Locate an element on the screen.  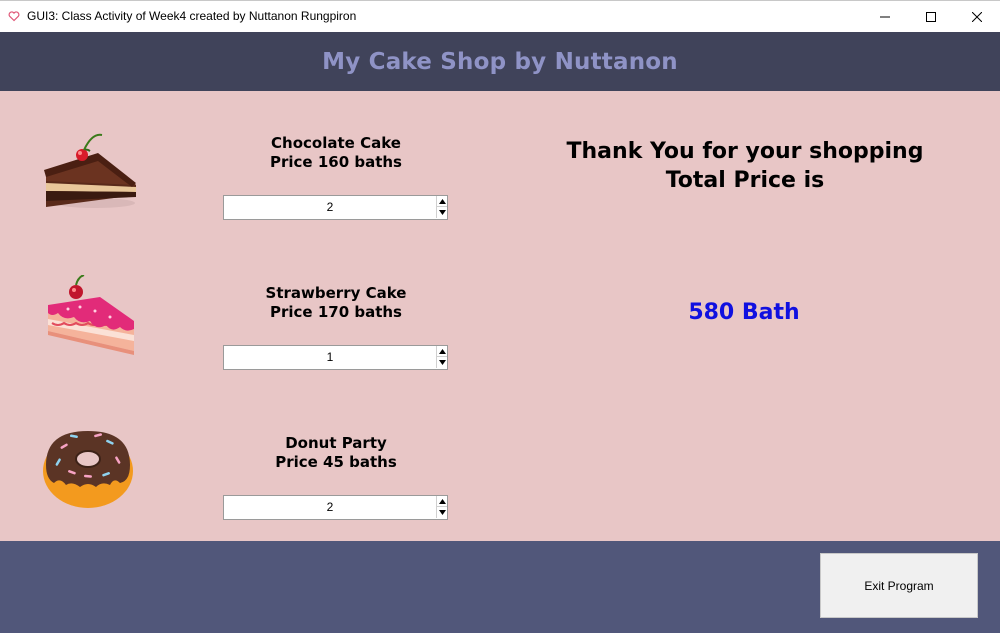
product-name-donut: Donut Party is located at coordinates (336, 443).